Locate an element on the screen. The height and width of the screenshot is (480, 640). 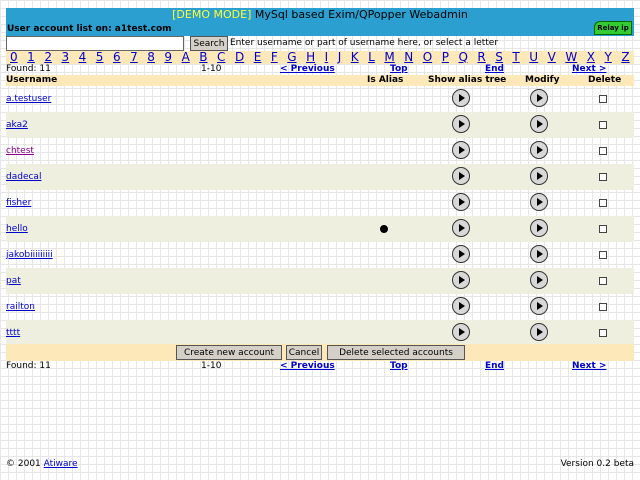
letter-link: X is located at coordinates (591, 57).